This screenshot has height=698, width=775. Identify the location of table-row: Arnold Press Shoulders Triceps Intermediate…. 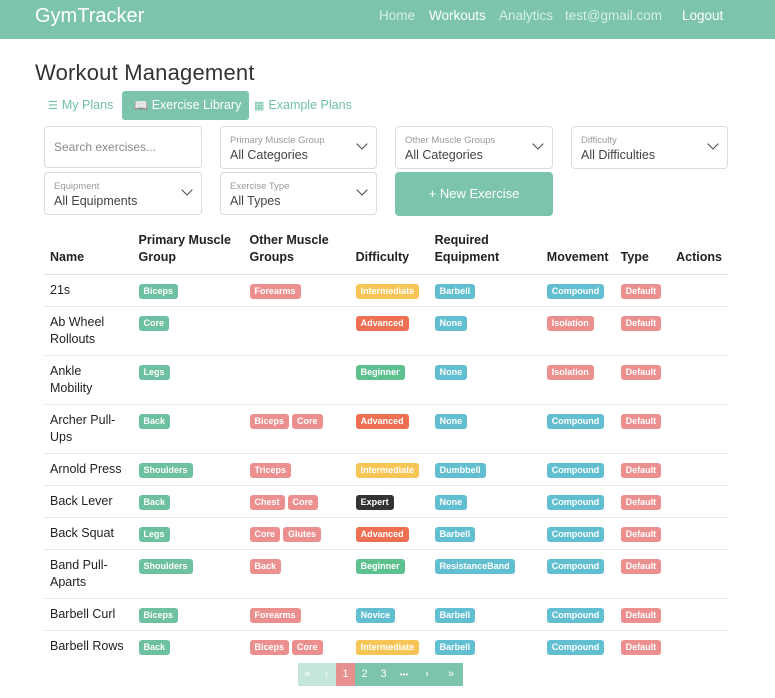
(386, 469).